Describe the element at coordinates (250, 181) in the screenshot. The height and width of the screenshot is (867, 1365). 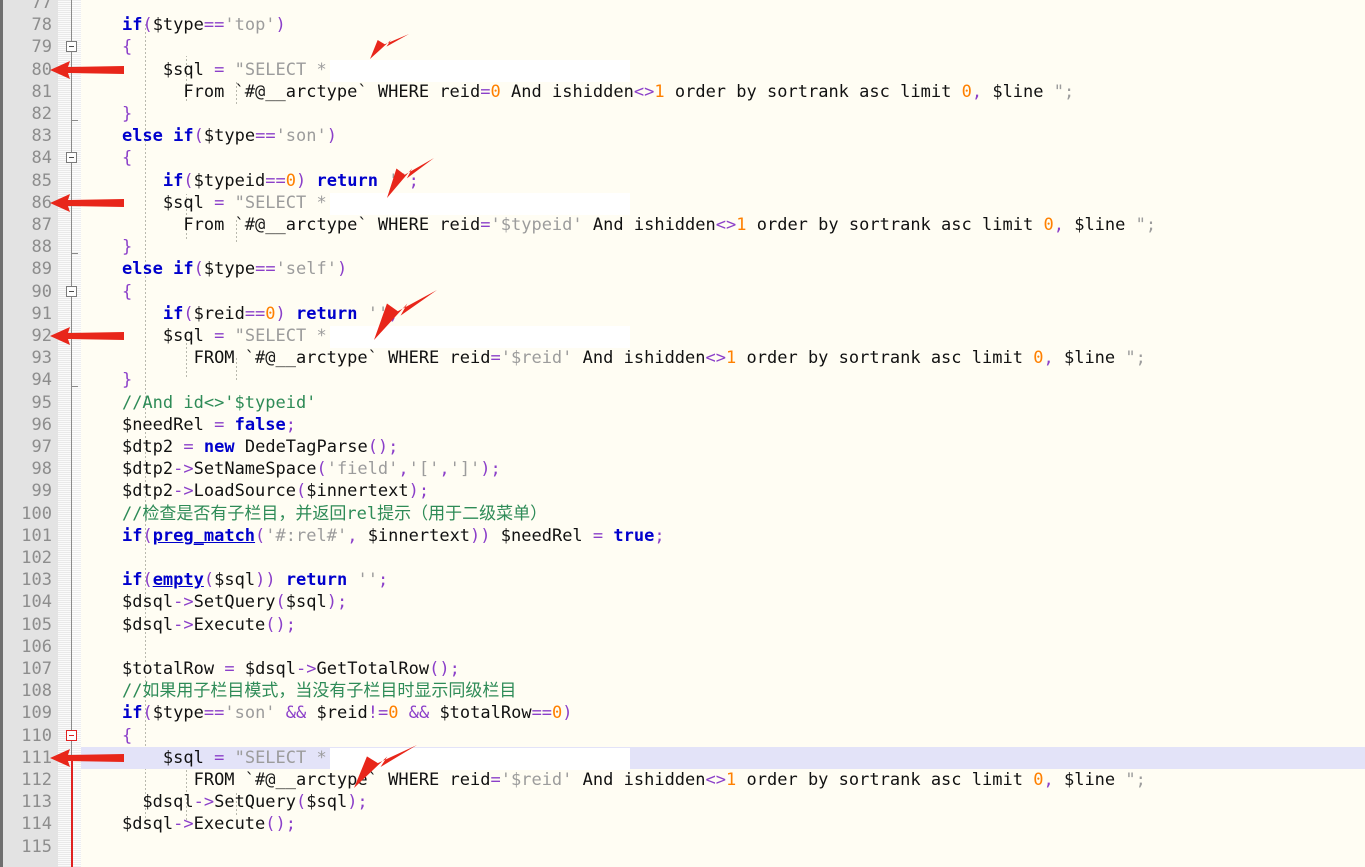
I see `line-code-text: if($typeid==0) return '';` at that location.